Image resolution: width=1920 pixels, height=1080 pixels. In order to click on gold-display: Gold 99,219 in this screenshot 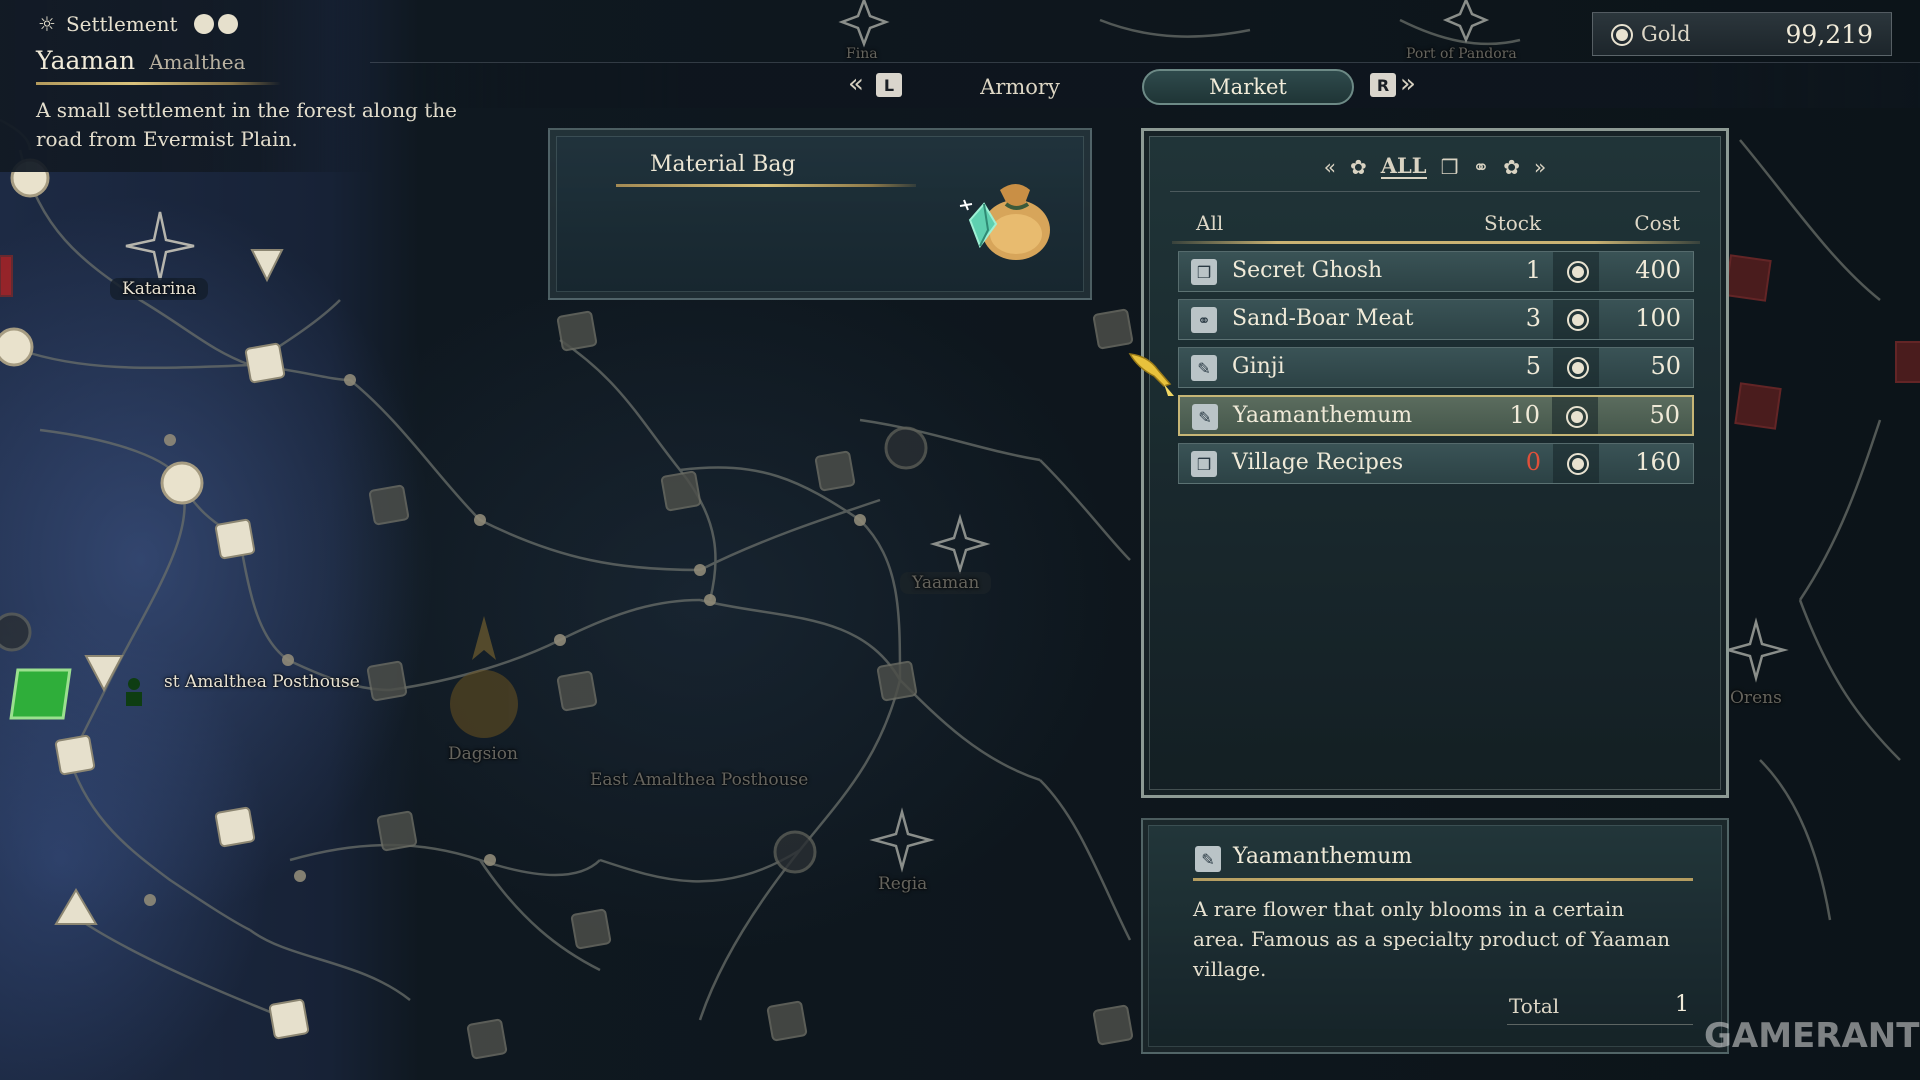, I will do `click(1742, 34)`.